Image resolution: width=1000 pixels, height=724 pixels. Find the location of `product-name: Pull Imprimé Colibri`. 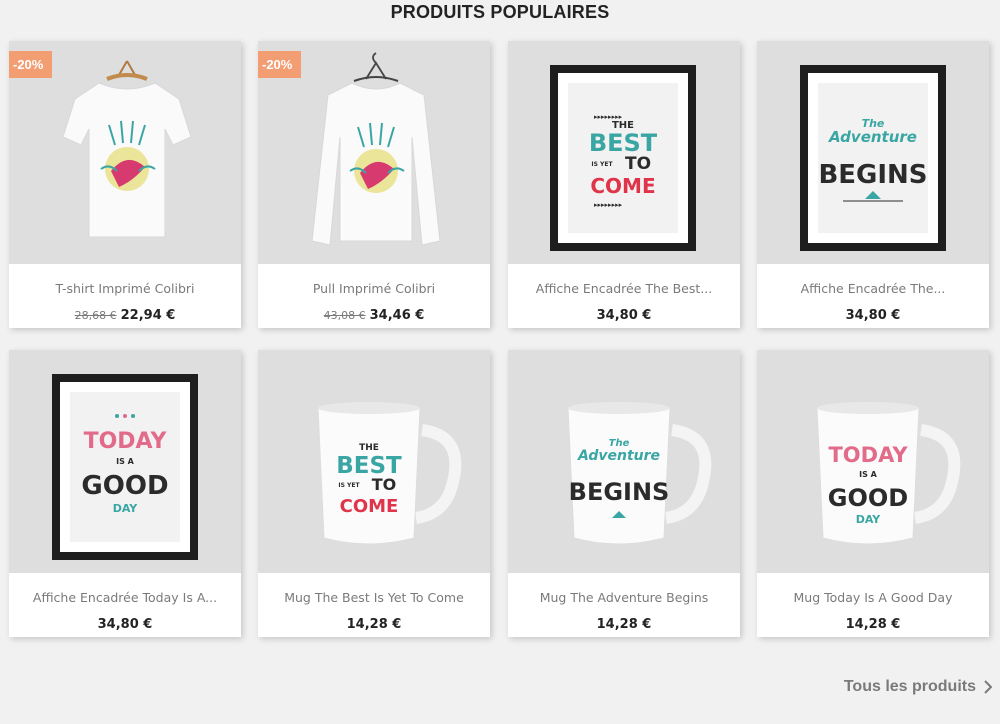

product-name: Pull Imprimé Colibri is located at coordinates (374, 288).